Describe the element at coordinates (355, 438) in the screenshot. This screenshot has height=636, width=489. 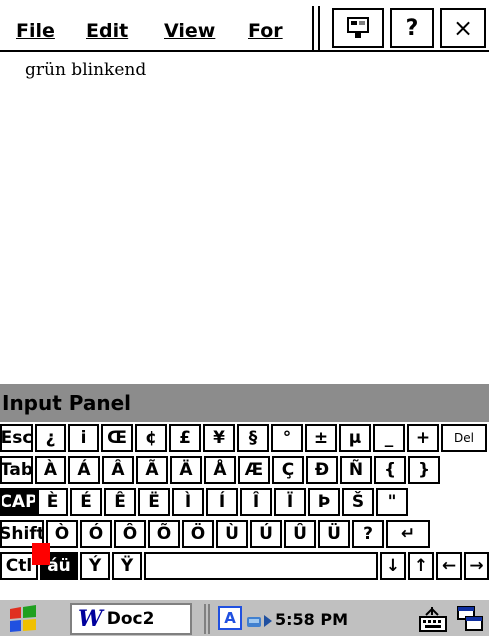
I see `key-row1-10: µ` at that location.